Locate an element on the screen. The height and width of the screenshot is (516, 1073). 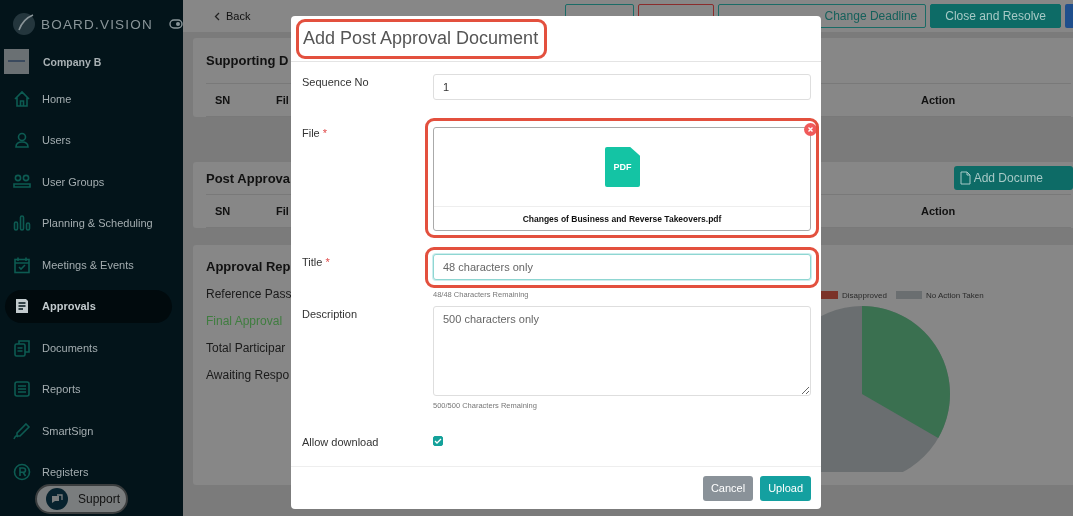
report-line: Total Participar is located at coordinates (246, 348).